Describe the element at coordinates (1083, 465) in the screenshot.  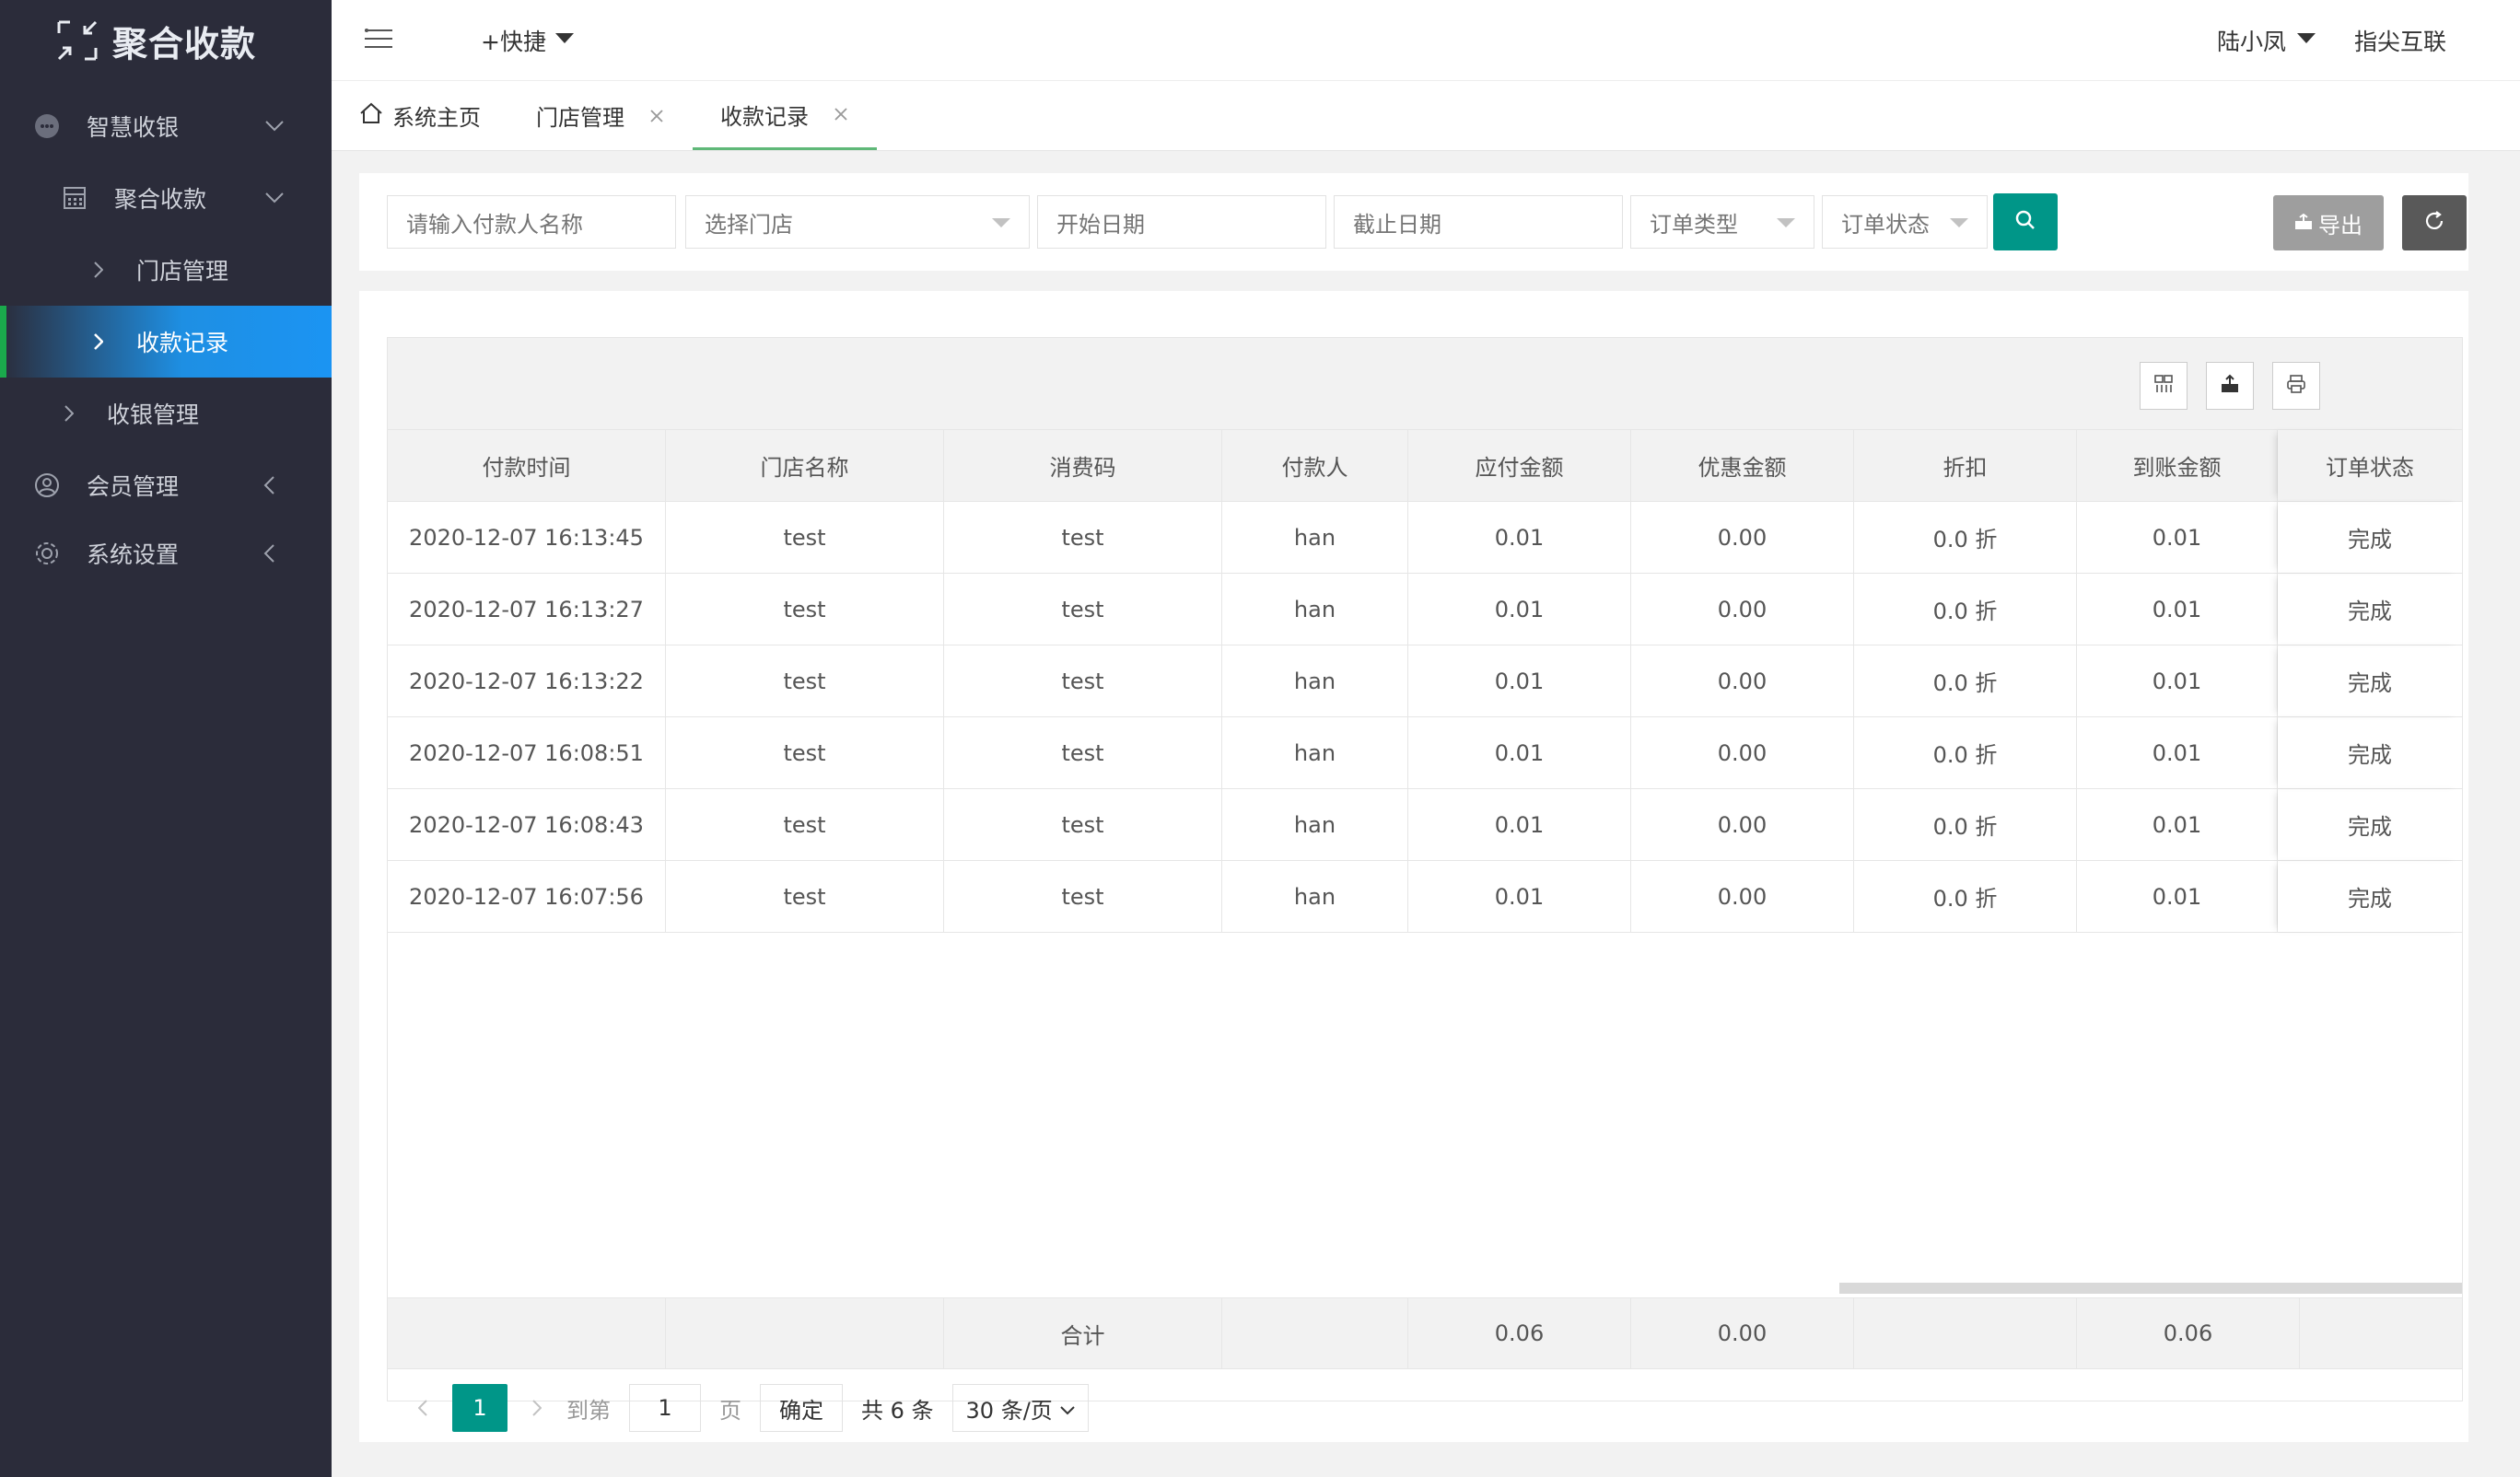
I see `column-header: 消费码` at that location.